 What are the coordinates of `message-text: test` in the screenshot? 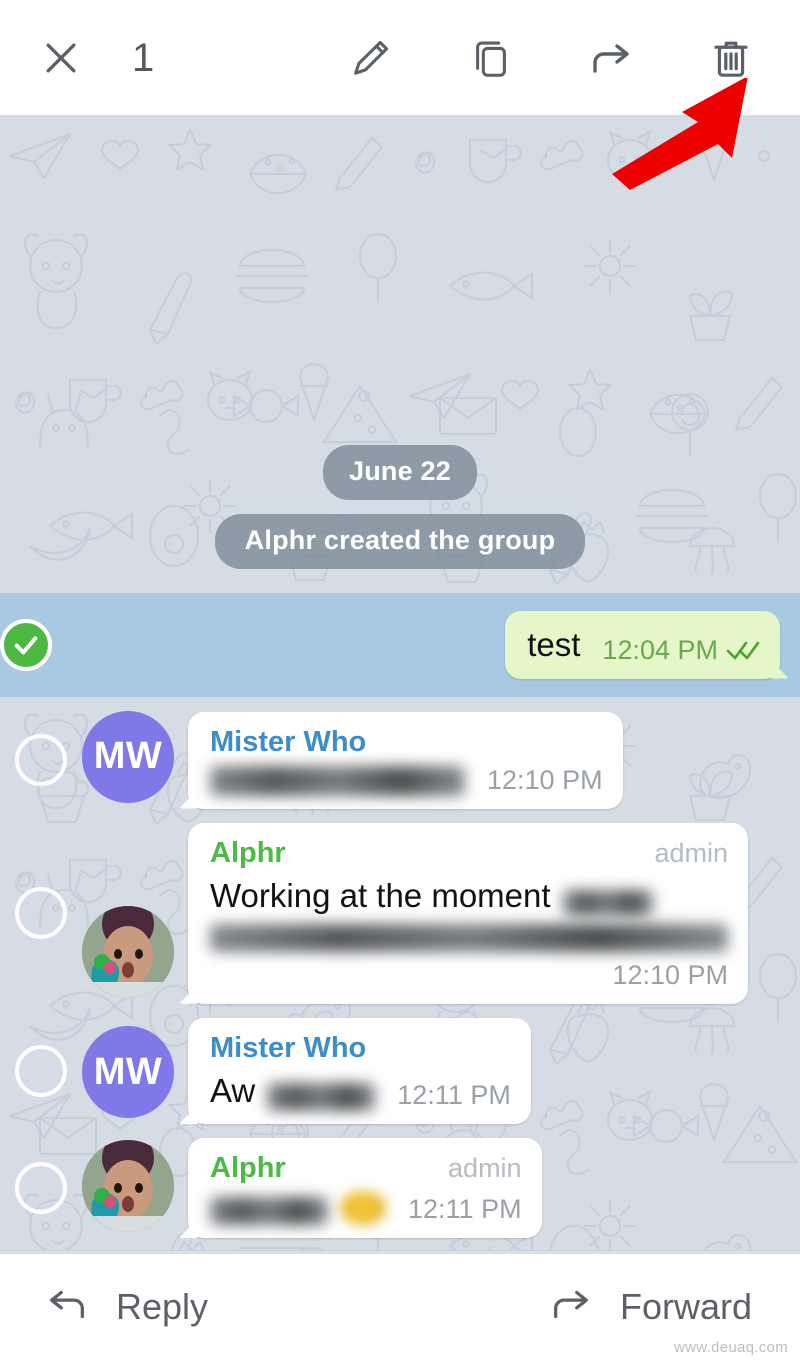 It's located at (554, 645).